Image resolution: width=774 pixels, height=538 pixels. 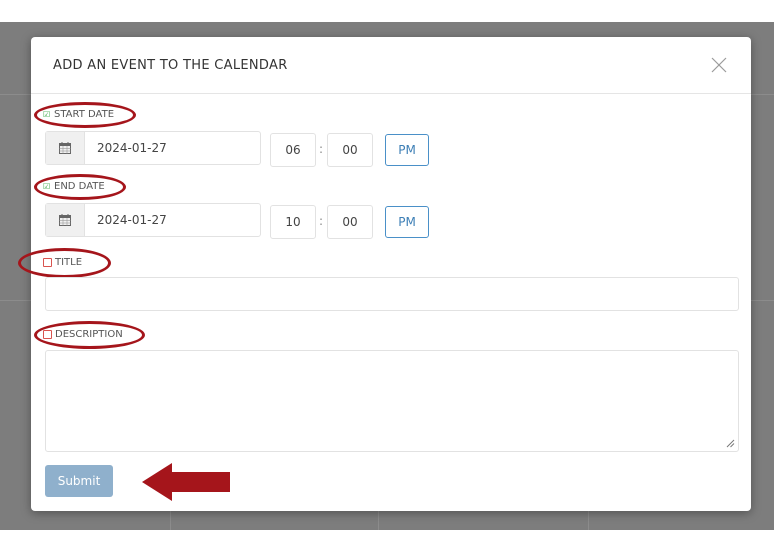 I want to click on end-date-calendar-button, so click(x=65, y=220).